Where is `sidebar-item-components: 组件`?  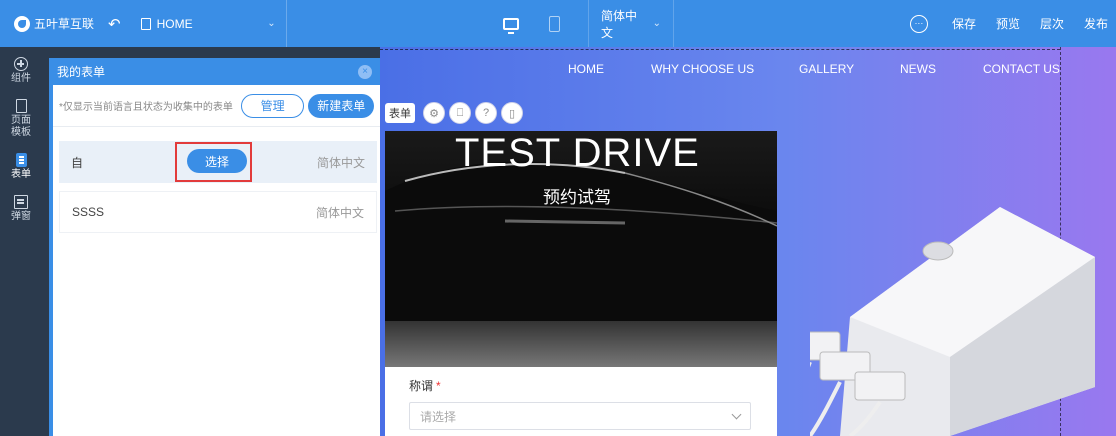
sidebar-item-components: 组件 is located at coordinates (21, 66).